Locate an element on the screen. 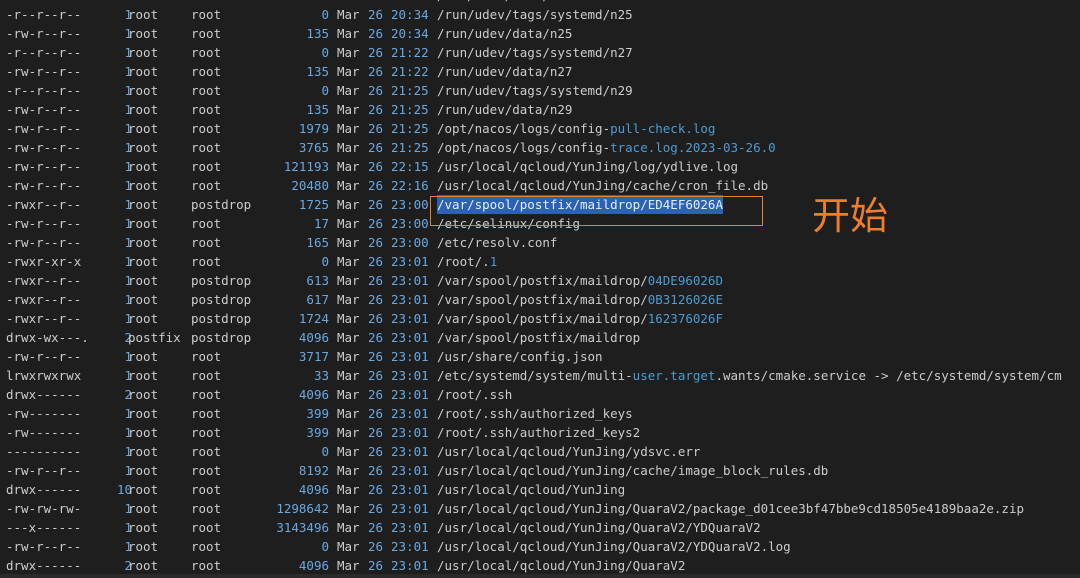  file-size: 3765 is located at coordinates (313, 147).